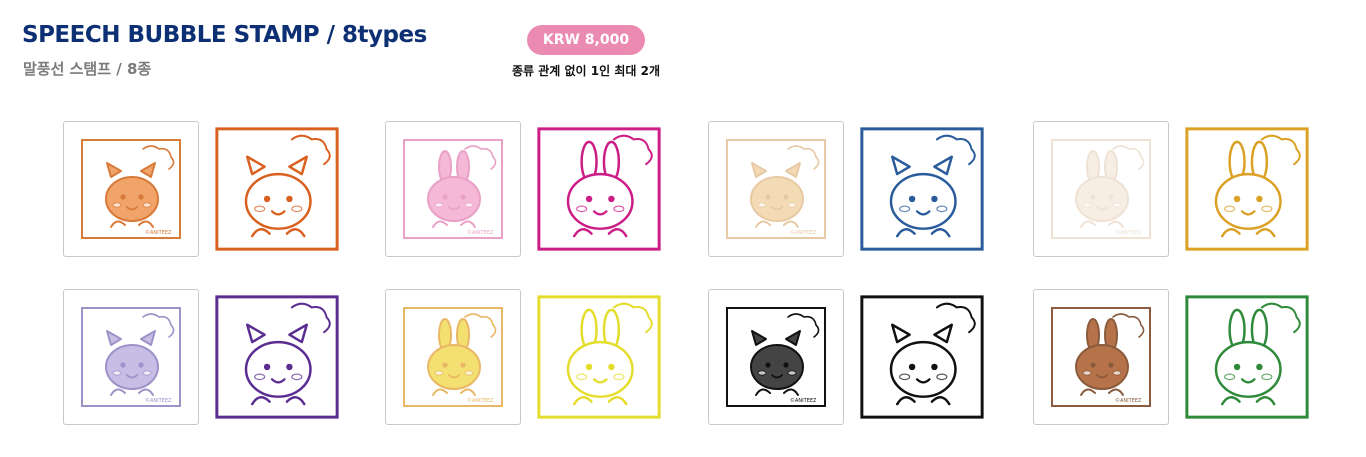  I want to click on price-badge: KRW 8,000, so click(586, 40).